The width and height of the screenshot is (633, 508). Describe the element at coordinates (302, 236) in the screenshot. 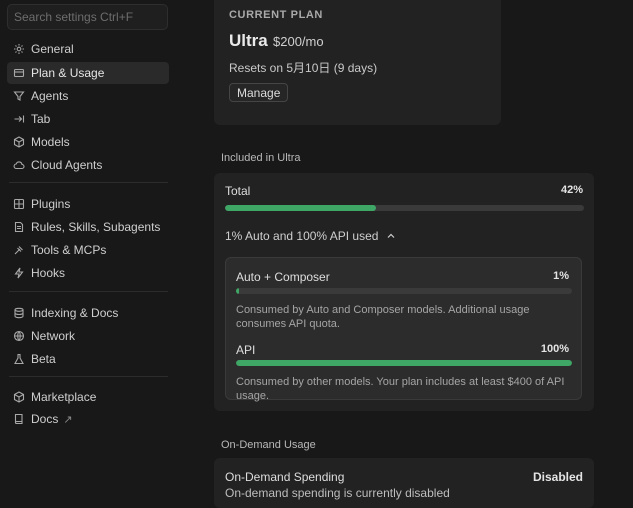

I see `usage-breakdown-label: 1% Auto and 100% API used` at that location.